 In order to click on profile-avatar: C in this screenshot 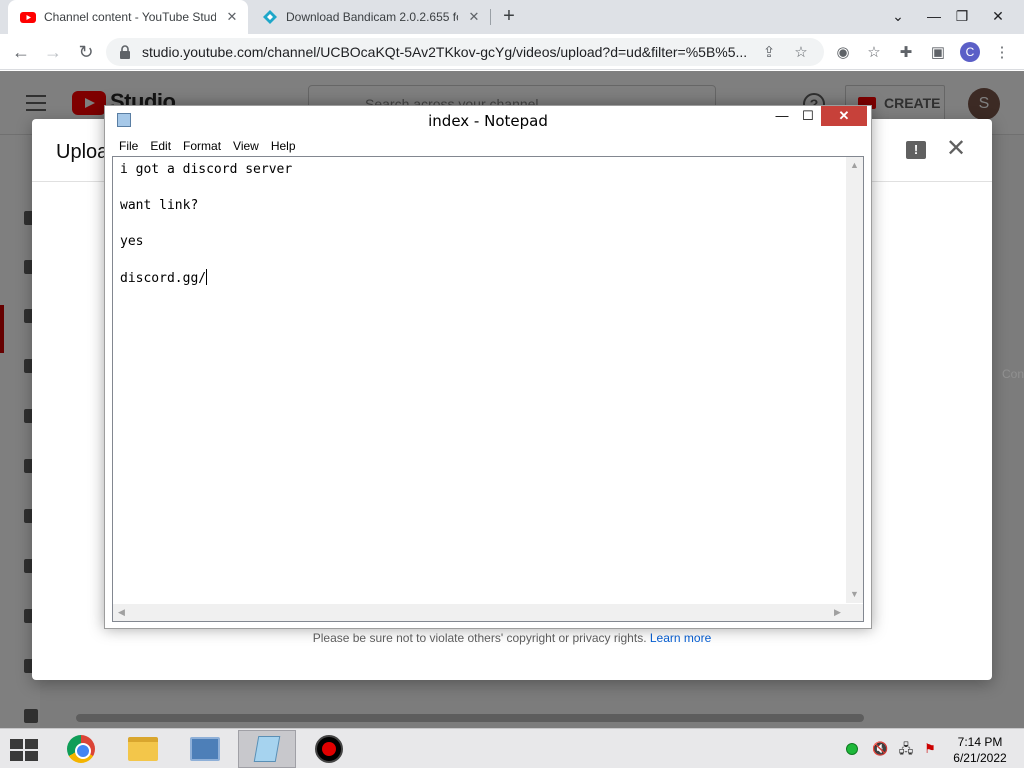, I will do `click(970, 52)`.